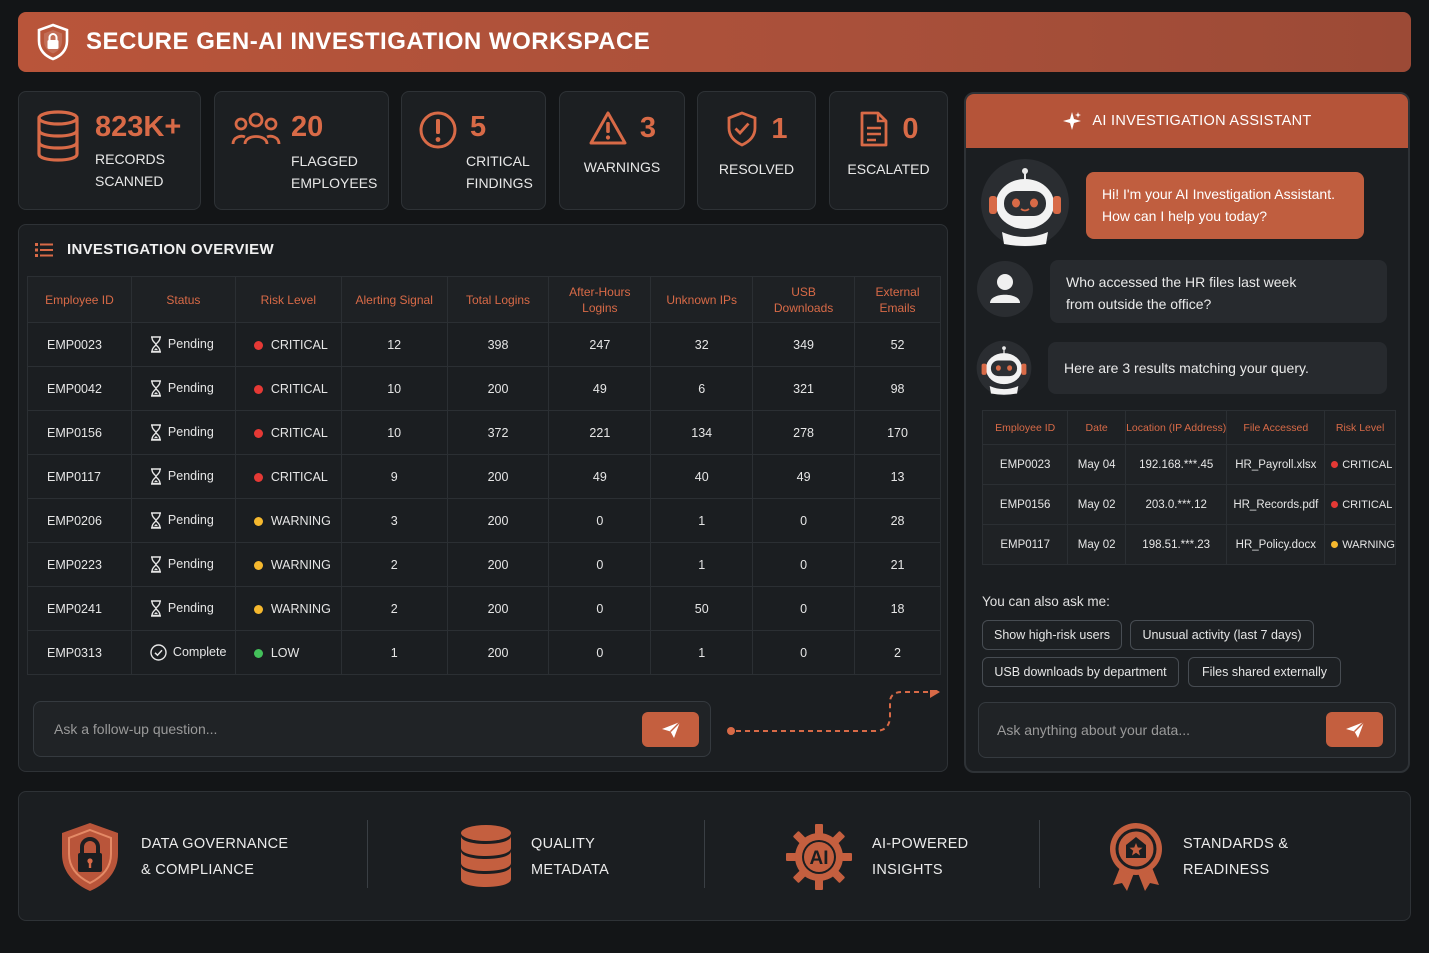  What do you see at coordinates (498, 299) in the screenshot?
I see `col-total-logins: Total Logins` at bounding box center [498, 299].